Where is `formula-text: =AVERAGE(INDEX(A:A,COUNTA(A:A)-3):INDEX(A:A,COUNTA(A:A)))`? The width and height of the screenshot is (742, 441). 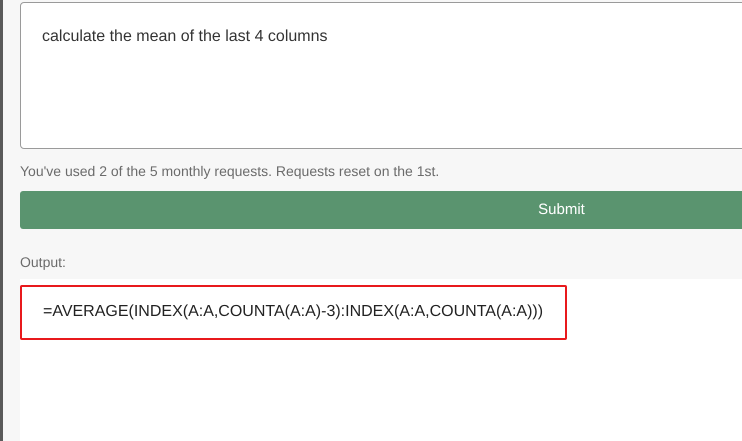 formula-text: =AVERAGE(INDEX(A:A,COUNTA(A:A)-3):INDEX(A:A,COUNTA(A:A))) is located at coordinates (293, 312).